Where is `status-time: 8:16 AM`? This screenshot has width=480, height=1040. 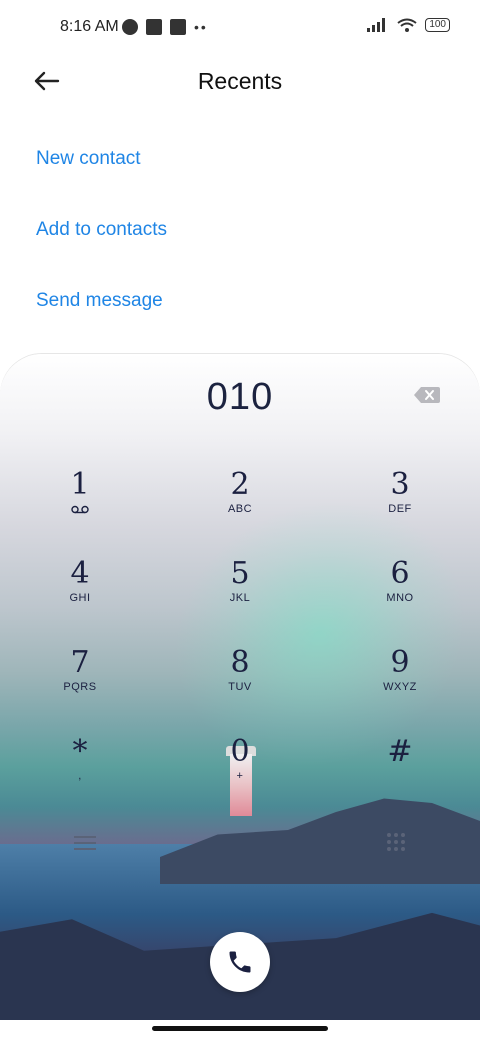 status-time: 8:16 AM is located at coordinates (89, 26).